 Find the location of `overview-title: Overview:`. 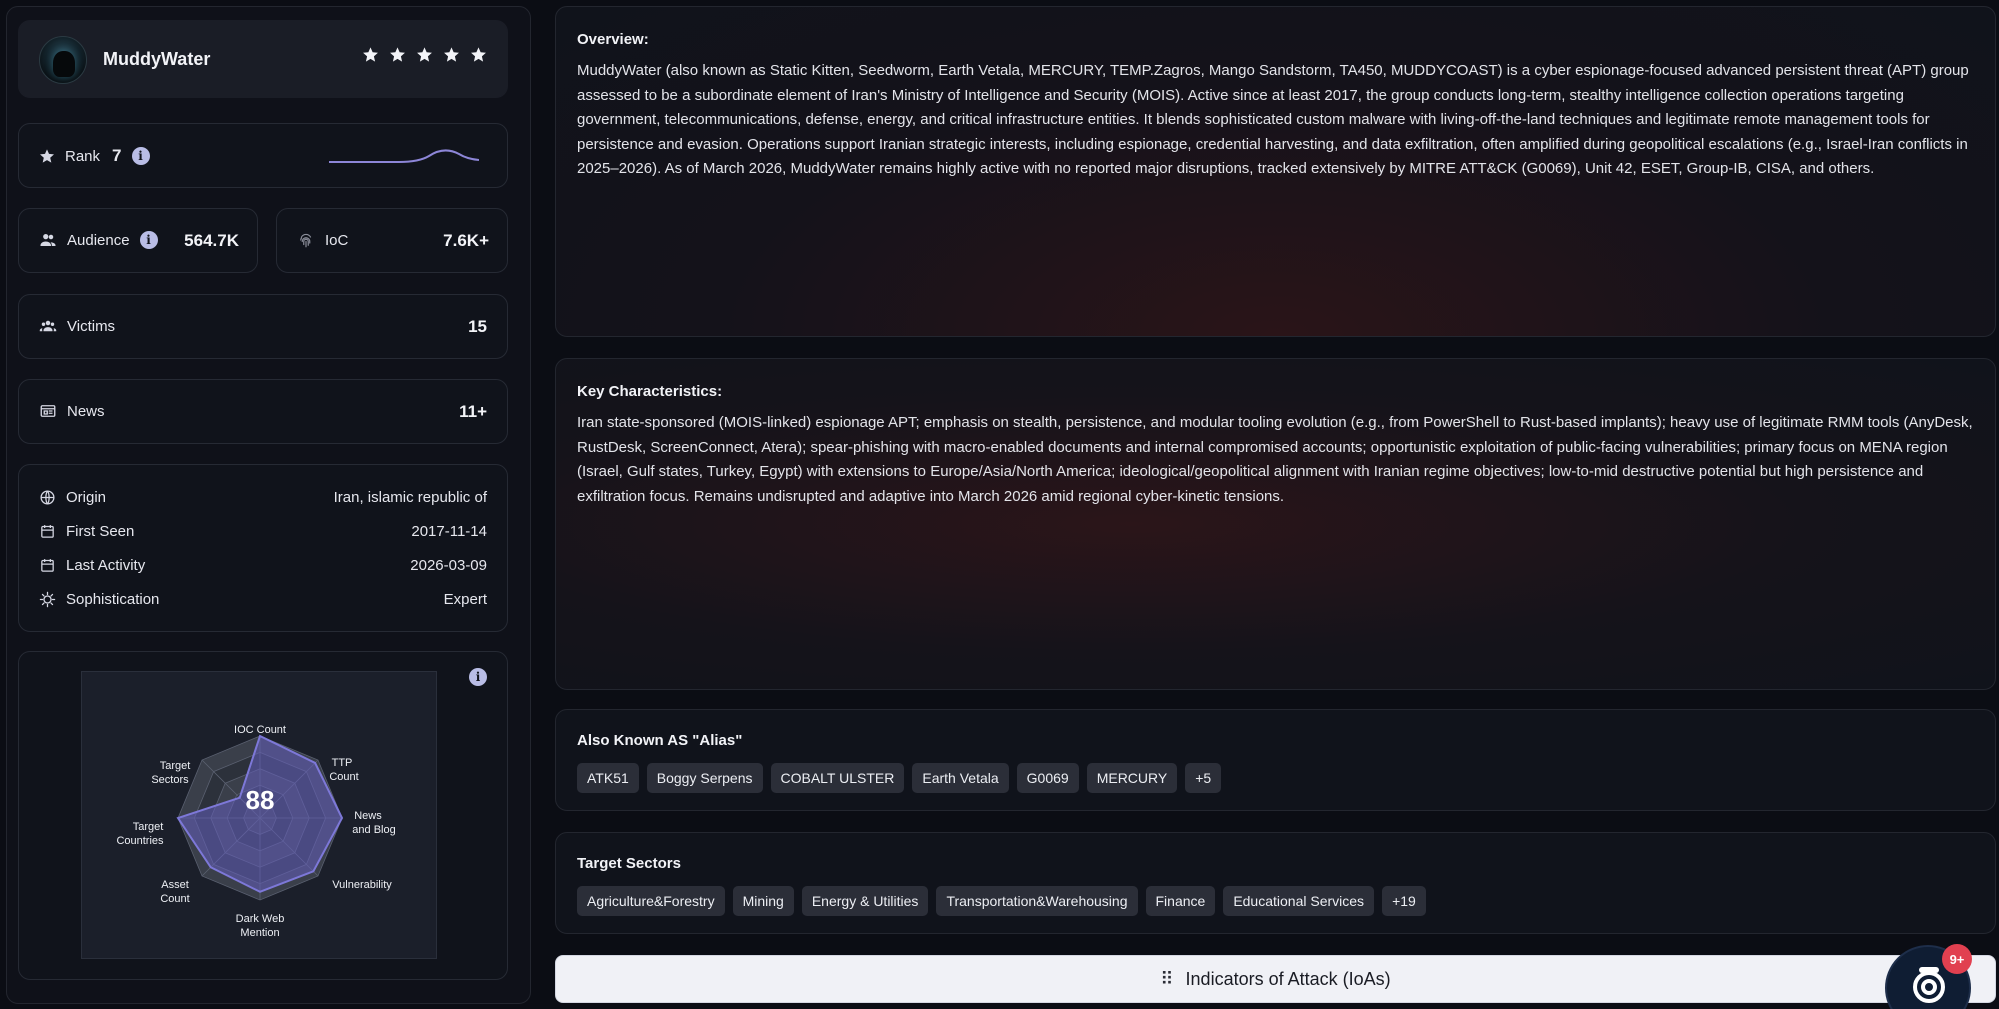

overview-title: Overview: is located at coordinates (613, 39).